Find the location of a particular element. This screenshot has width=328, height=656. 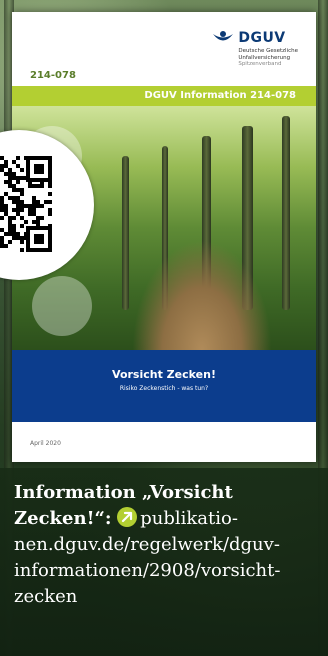

arrow-link-icon is located at coordinates (127, 517).